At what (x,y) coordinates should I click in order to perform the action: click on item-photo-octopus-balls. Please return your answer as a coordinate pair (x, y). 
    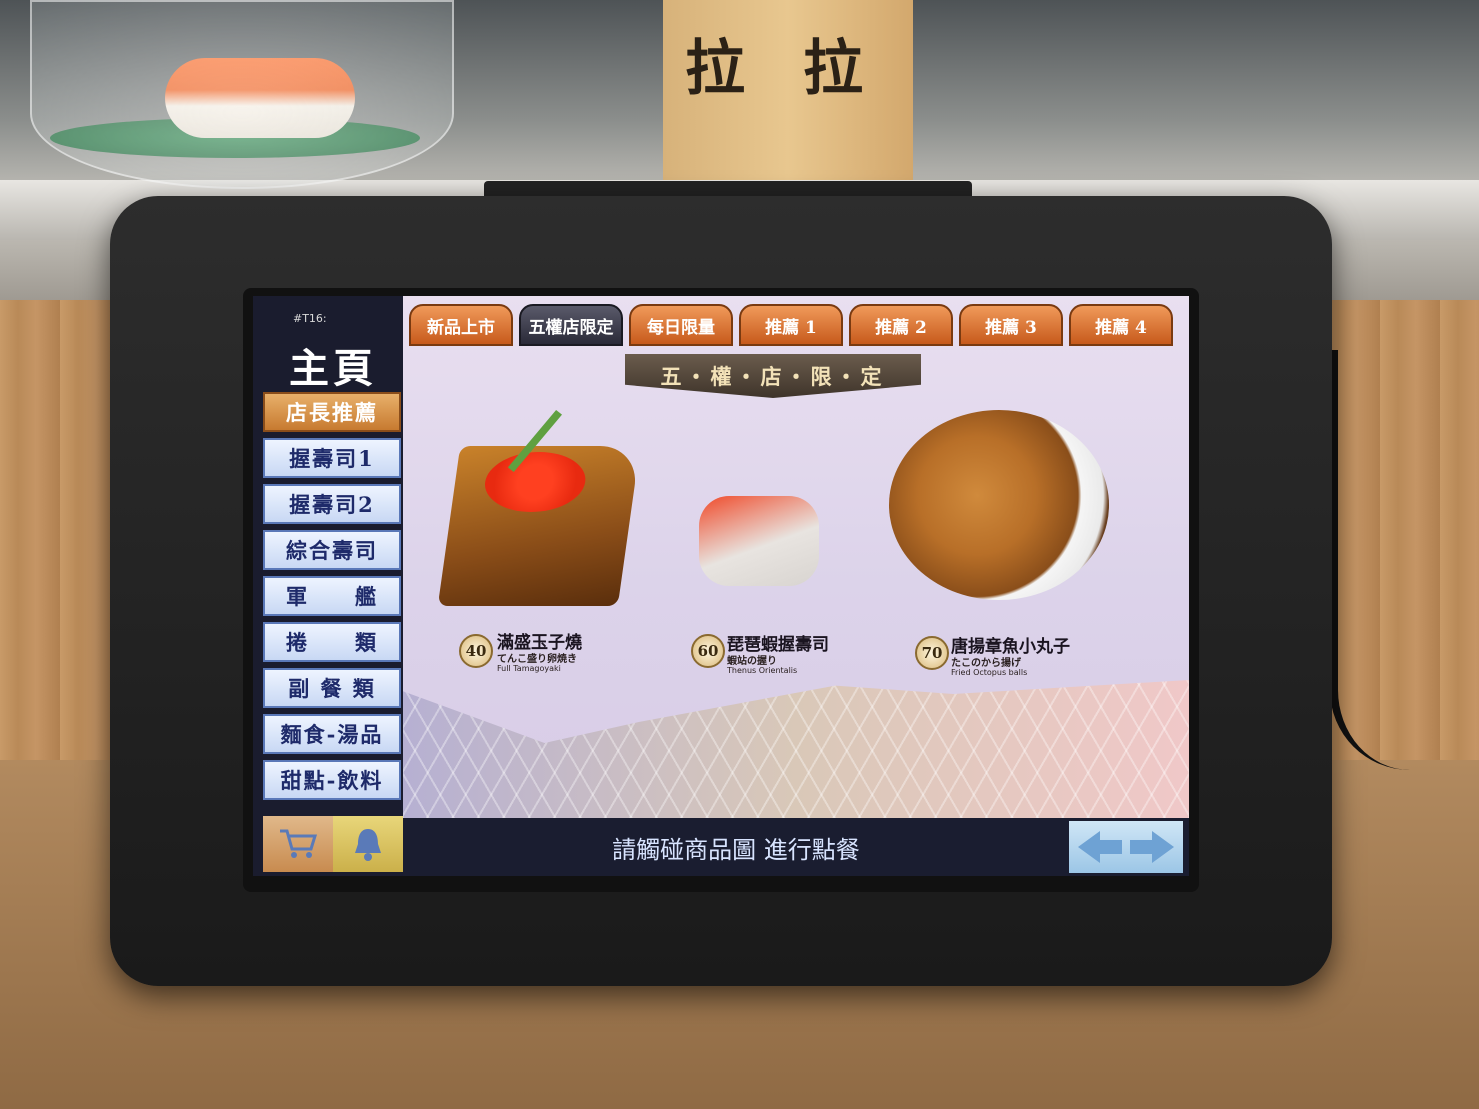
    Looking at the image, I should click on (999, 505).